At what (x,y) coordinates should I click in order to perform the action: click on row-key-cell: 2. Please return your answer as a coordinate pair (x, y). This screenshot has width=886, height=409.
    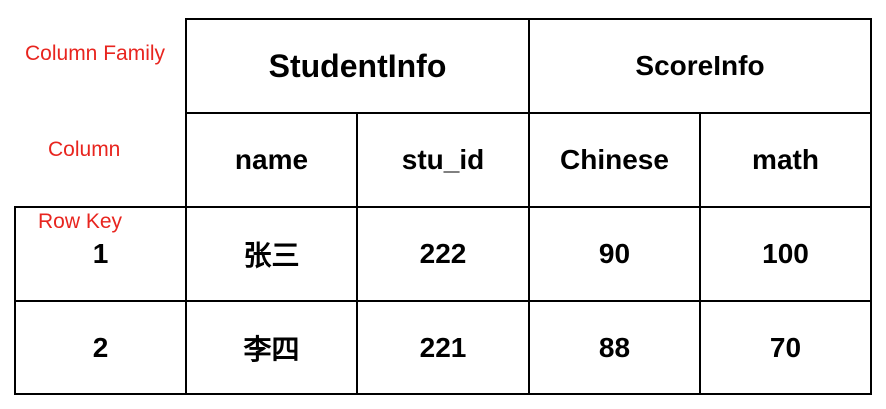
    Looking at the image, I should click on (100, 347).